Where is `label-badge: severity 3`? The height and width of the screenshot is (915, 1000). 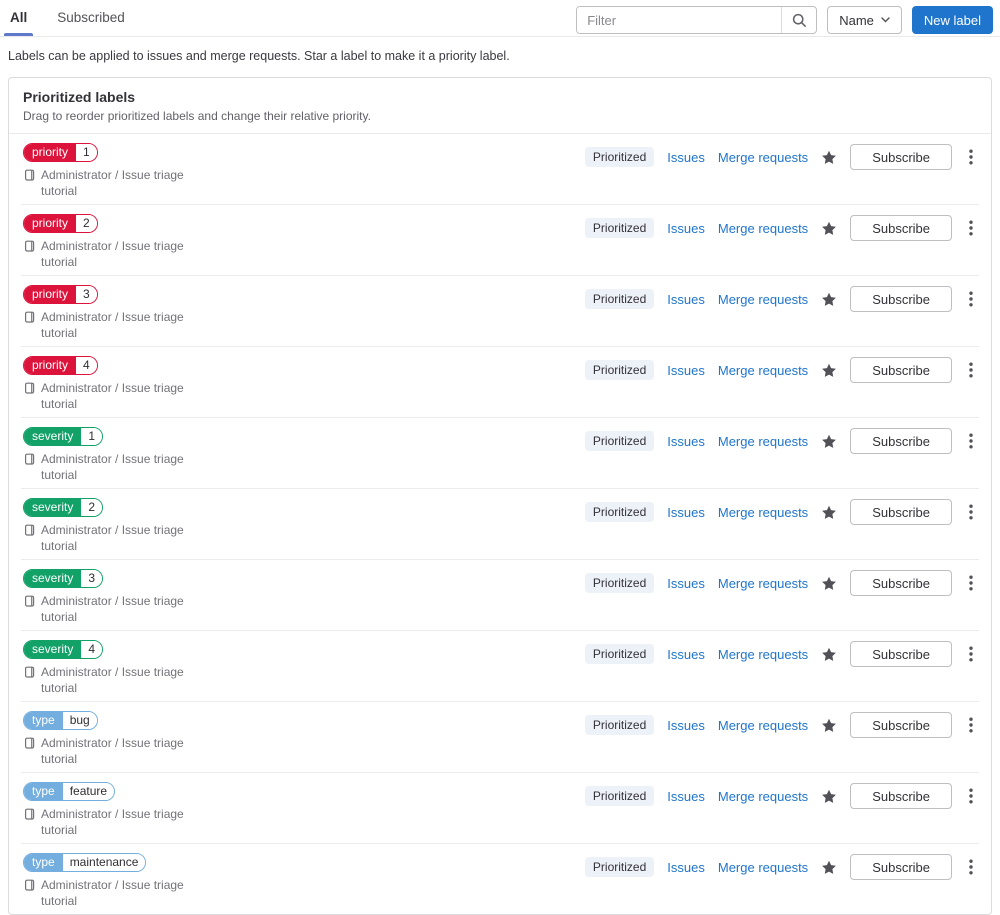 label-badge: severity 3 is located at coordinates (63, 578).